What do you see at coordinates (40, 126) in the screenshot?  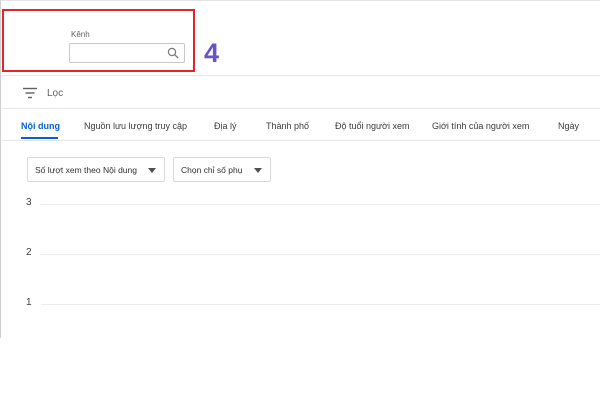 I see `tab-content: Nội dung` at bounding box center [40, 126].